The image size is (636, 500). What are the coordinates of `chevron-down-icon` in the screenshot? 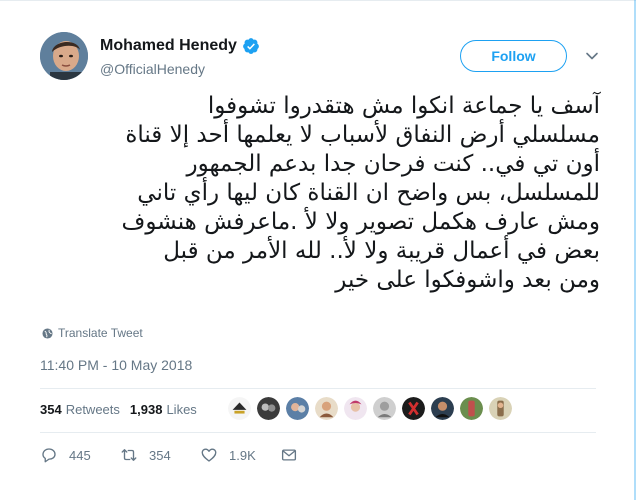 It's located at (592, 56).